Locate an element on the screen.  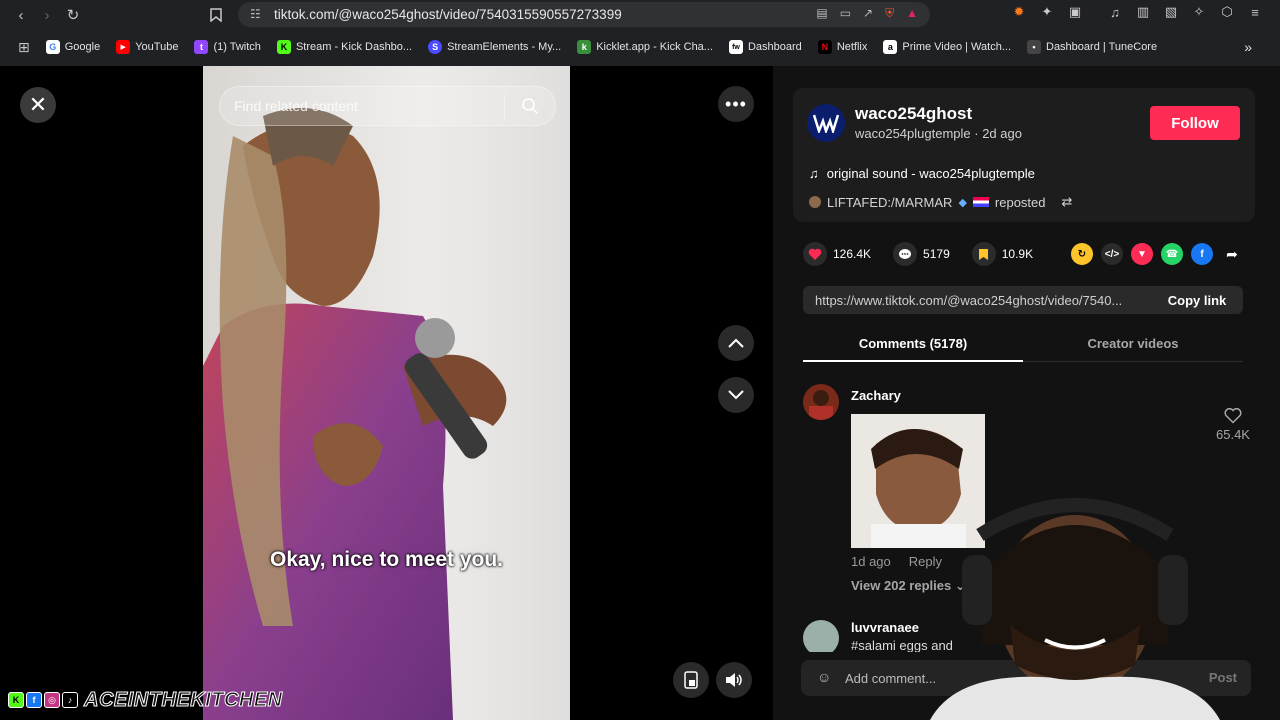
reload-icon: ↻ is located at coordinates (73, 15).